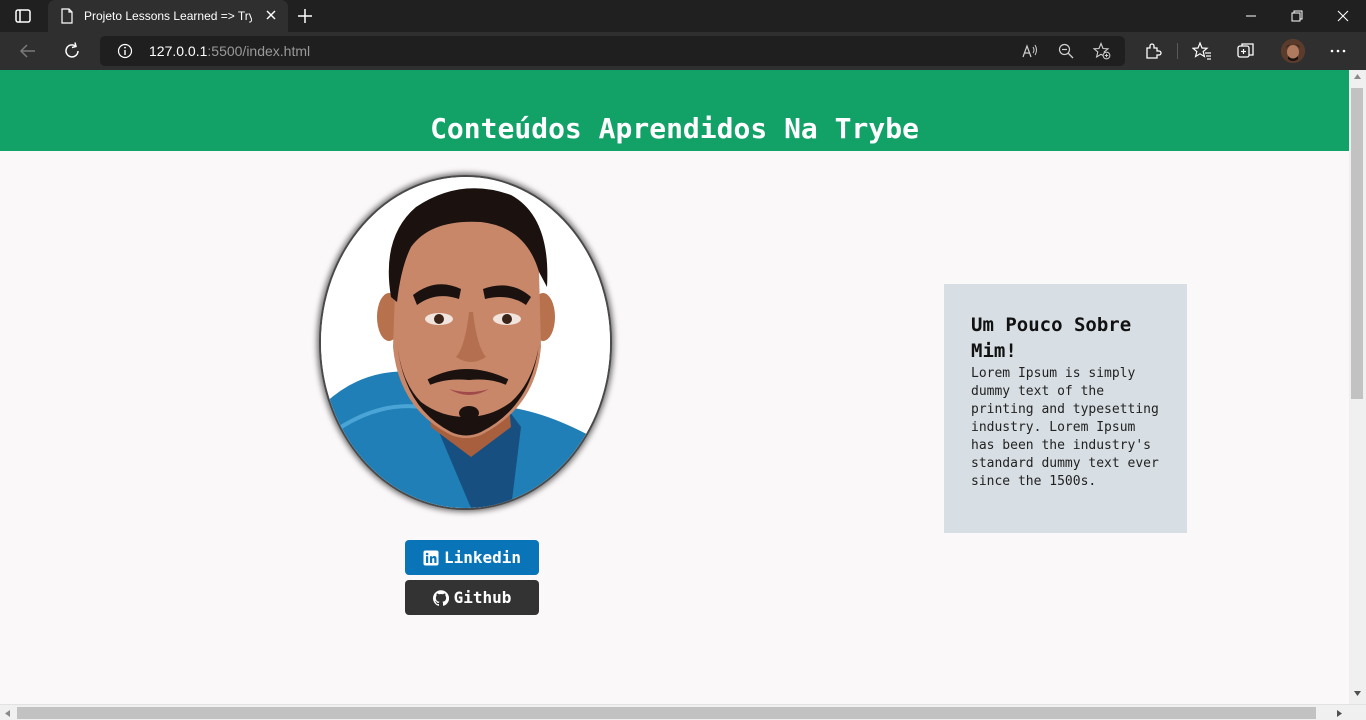  What do you see at coordinates (28, 51) in the screenshot?
I see `back-arrow-icon` at bounding box center [28, 51].